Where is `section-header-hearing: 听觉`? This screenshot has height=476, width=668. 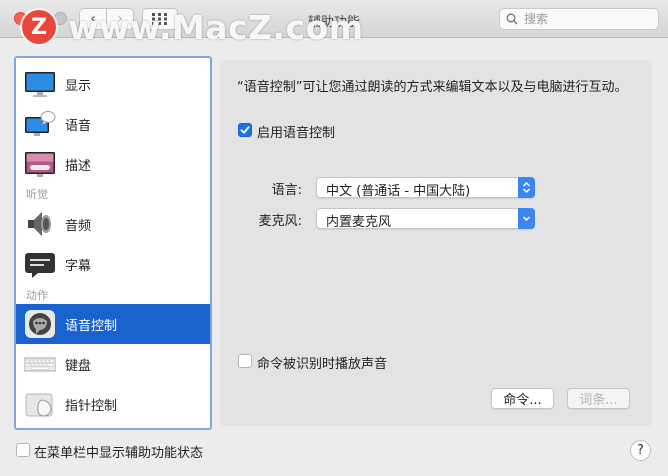
section-header-hearing: 听觉 is located at coordinates (37, 194).